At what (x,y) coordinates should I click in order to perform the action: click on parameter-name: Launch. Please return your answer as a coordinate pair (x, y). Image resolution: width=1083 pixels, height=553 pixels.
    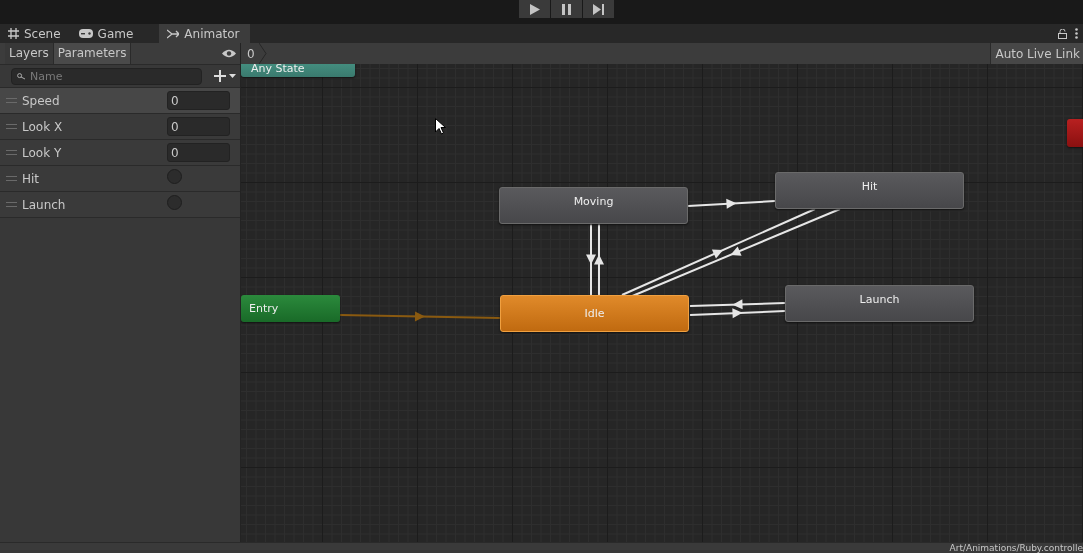
    Looking at the image, I should click on (44, 204).